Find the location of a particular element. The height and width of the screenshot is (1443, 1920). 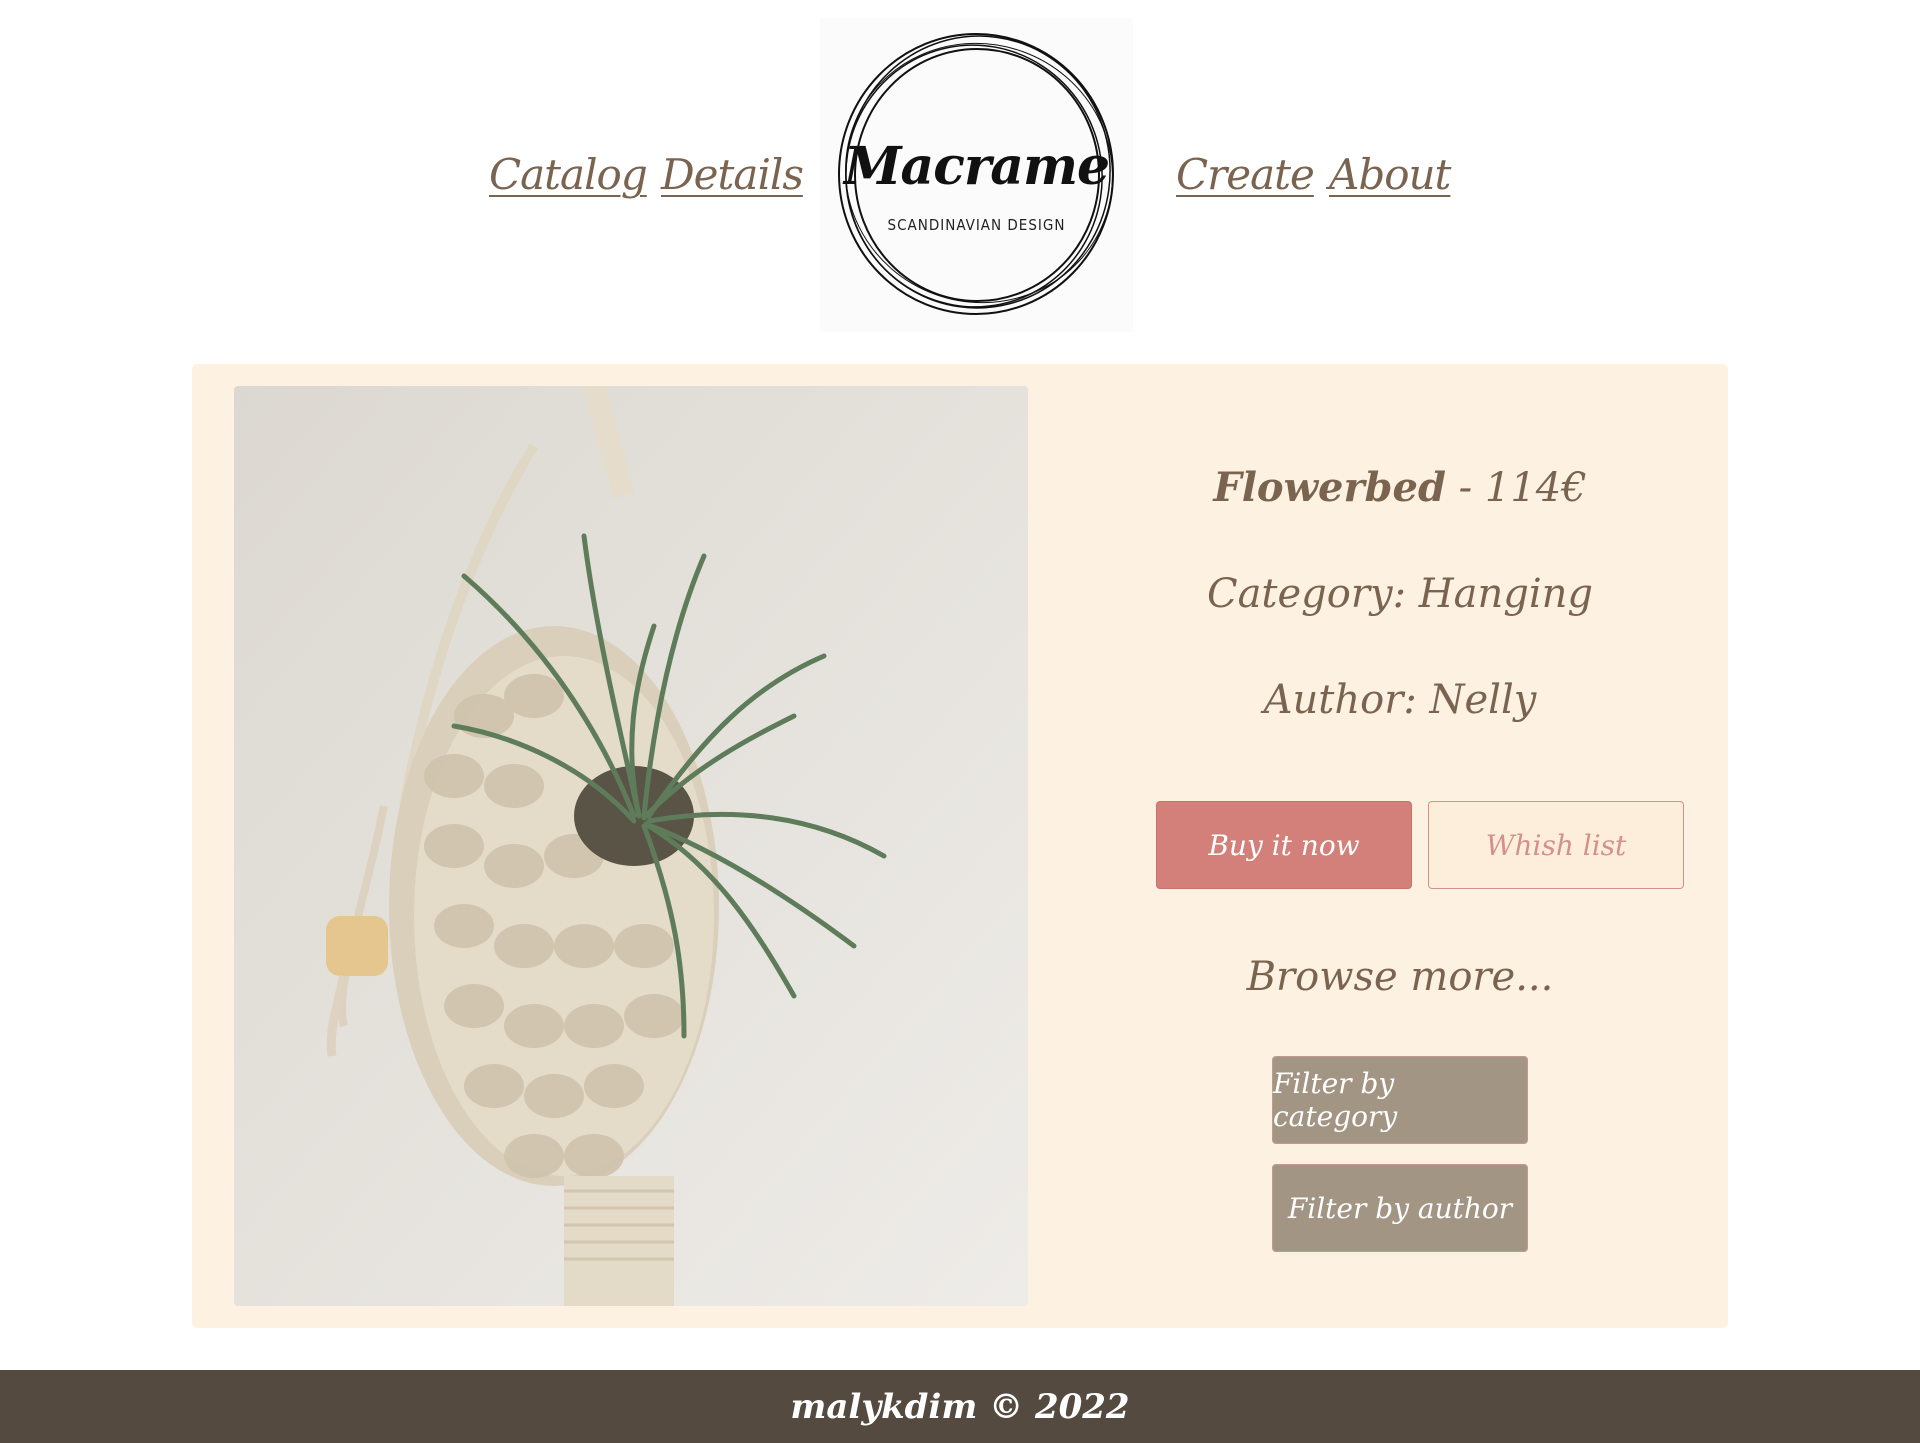

product-title: Flowerbed - 114€ is located at coordinates (1400, 487).